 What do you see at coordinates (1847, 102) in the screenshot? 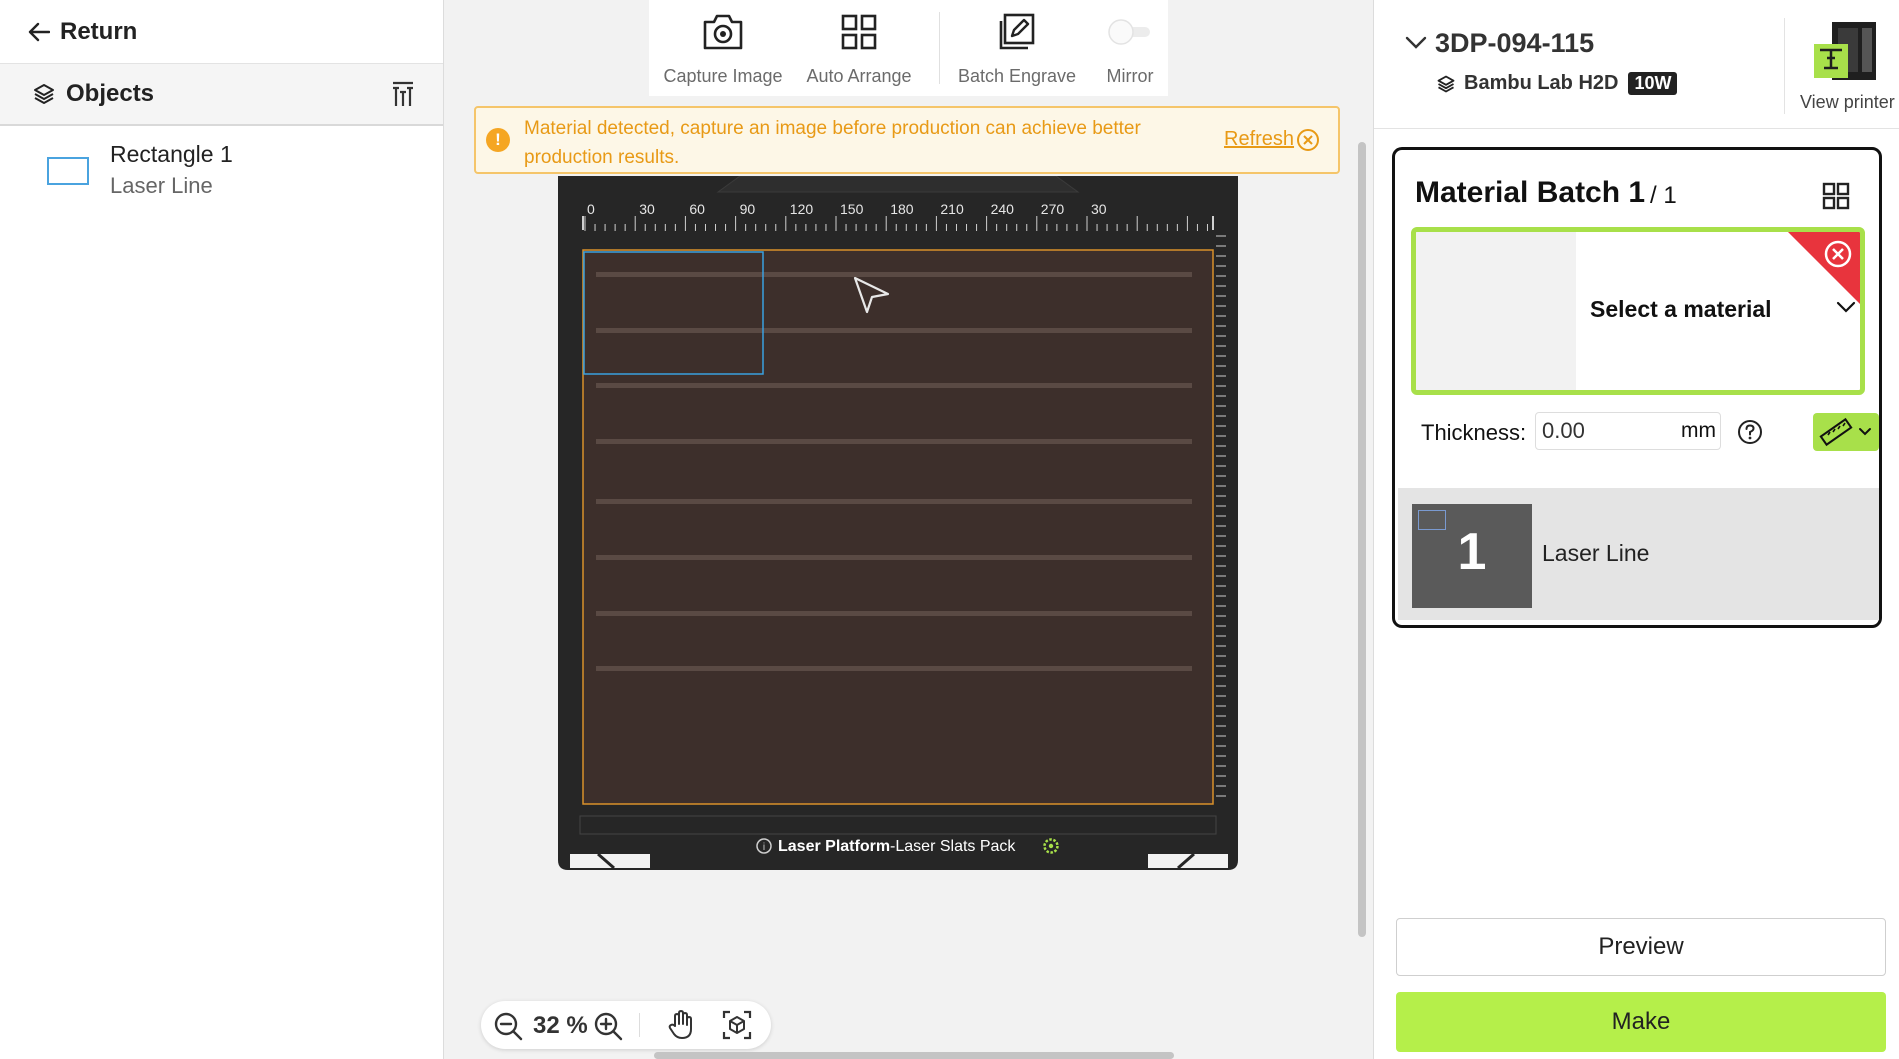
I see `view-printer-link: View printer` at bounding box center [1847, 102].